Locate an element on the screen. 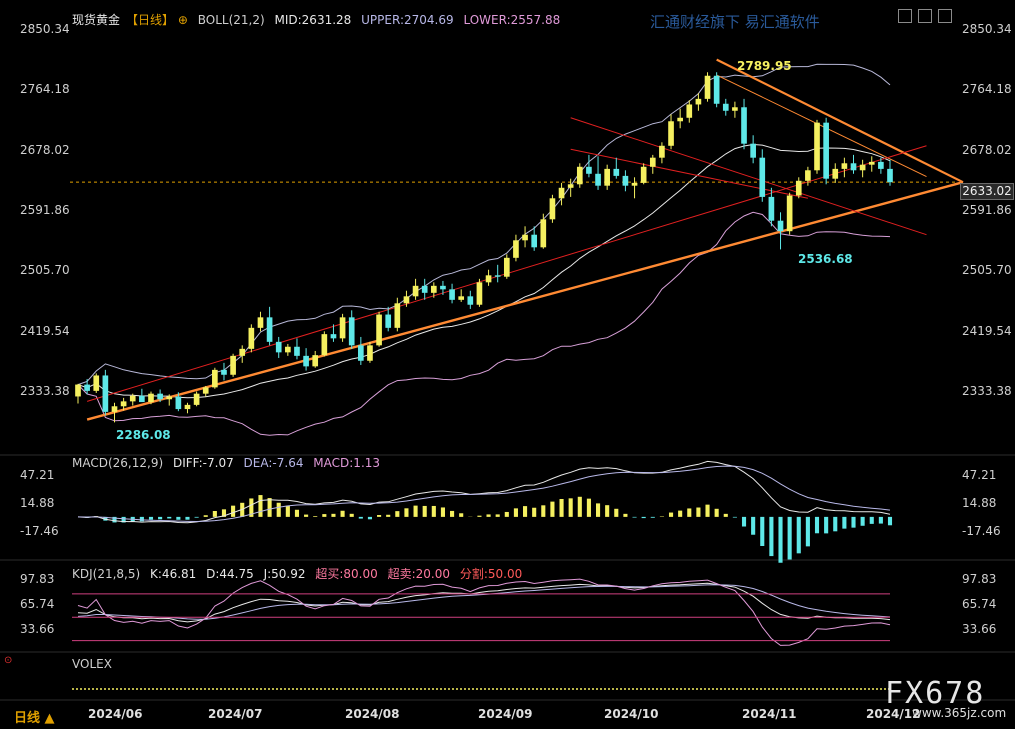 The height and width of the screenshot is (729, 1015). kdj-j-line is located at coordinates (484, 612).